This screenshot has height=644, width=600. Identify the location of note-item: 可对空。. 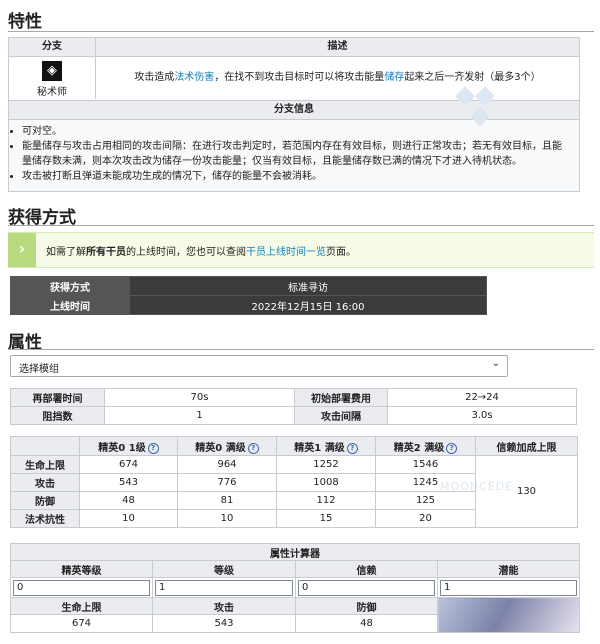
(294, 131).